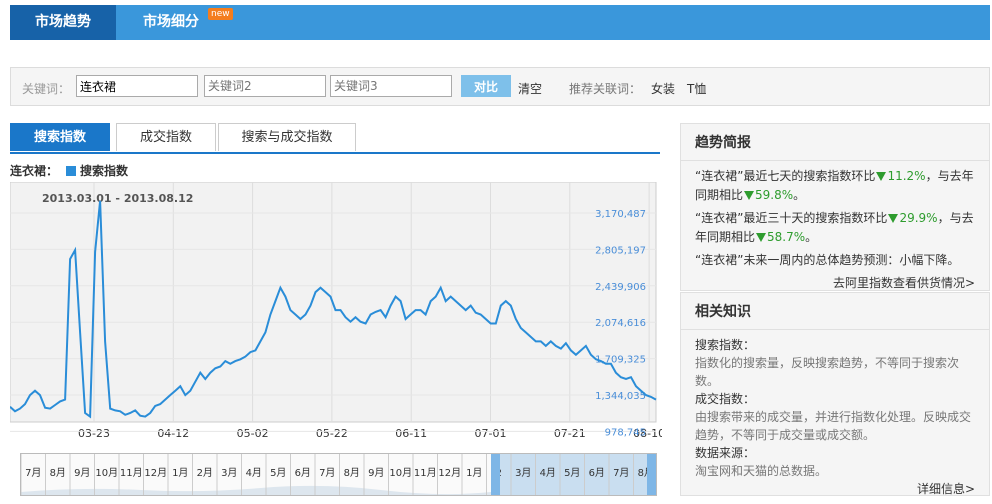  Describe the element at coordinates (761, 471) in the screenshot. I see `knowledge-desc: 淘宝网和天猫的总数据。` at that location.